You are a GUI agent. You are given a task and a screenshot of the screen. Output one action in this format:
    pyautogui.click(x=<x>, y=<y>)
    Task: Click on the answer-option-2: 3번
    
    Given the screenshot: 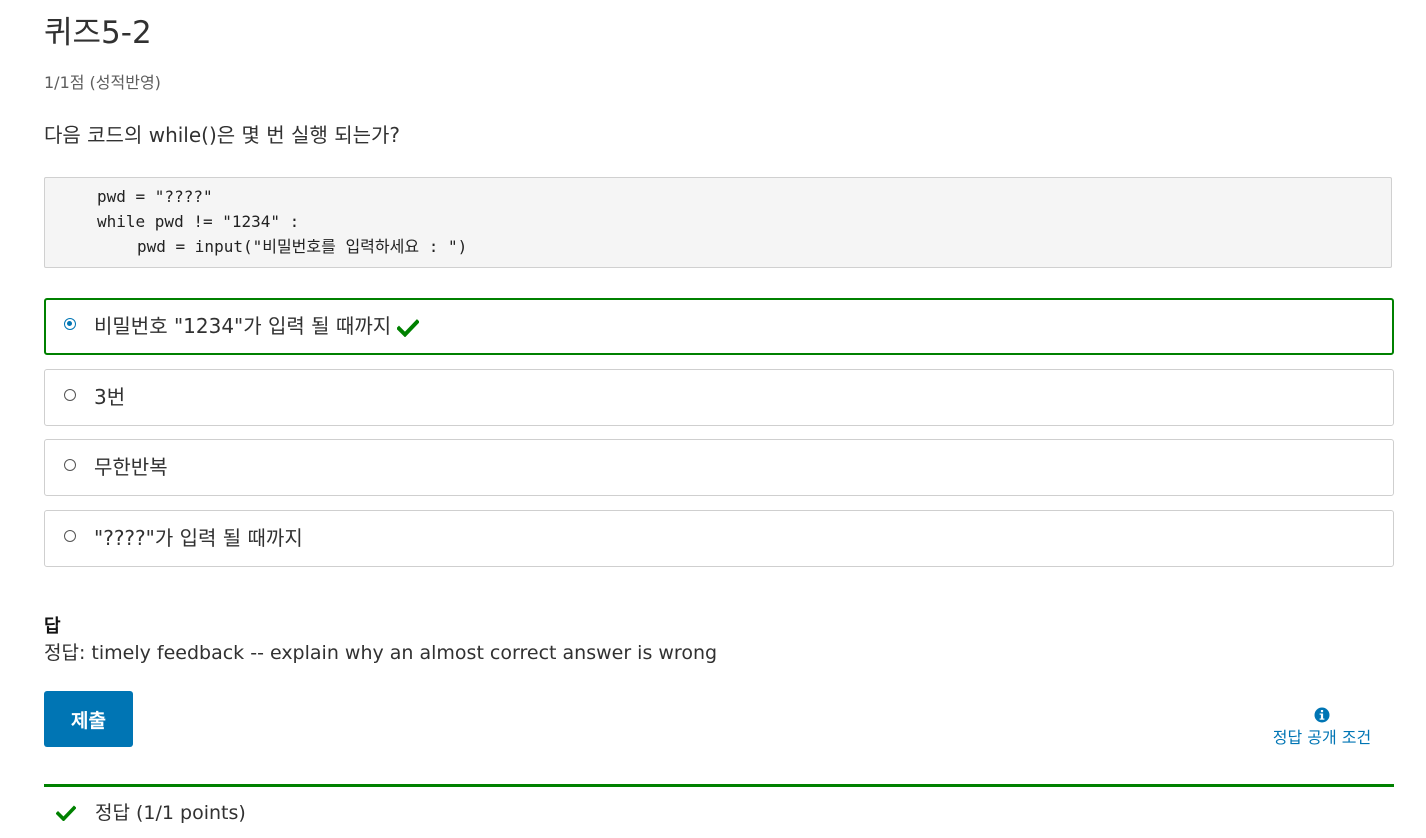 What is the action you would take?
    pyautogui.click(x=719, y=397)
    